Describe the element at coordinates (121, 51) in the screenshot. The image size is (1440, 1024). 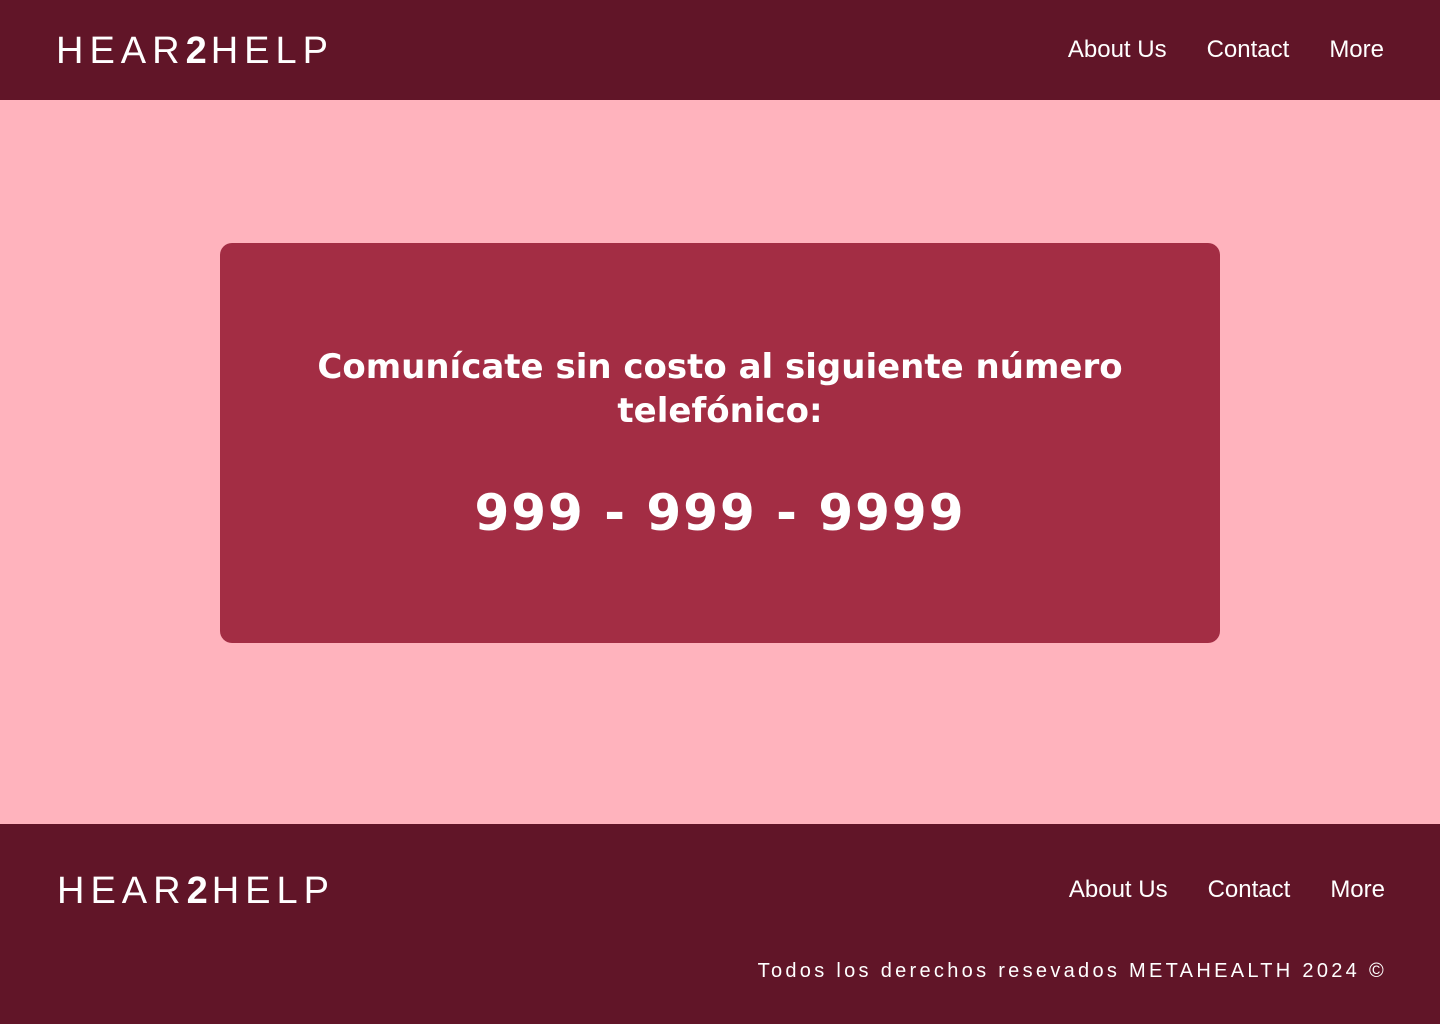
I see `logo-text-hear: HEAR` at that location.